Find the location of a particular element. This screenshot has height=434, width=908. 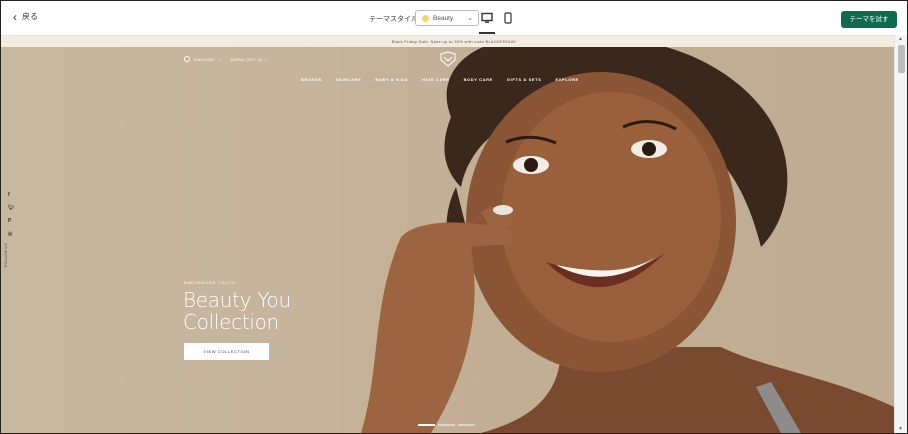

theme-style-select: Beauty ⌄ is located at coordinates (447, 18).